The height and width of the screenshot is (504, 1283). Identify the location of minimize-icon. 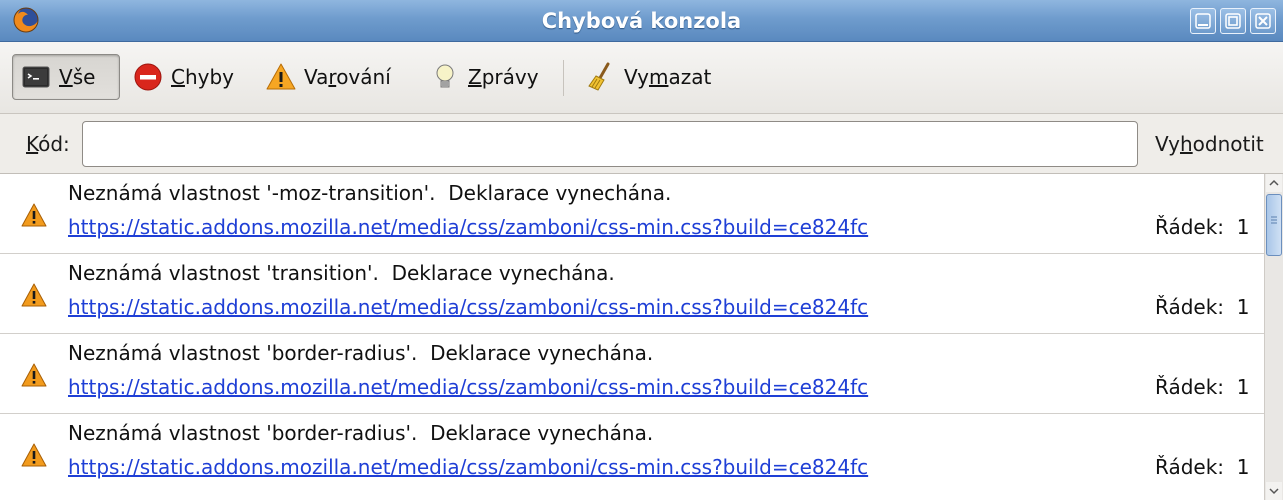
(1203, 21).